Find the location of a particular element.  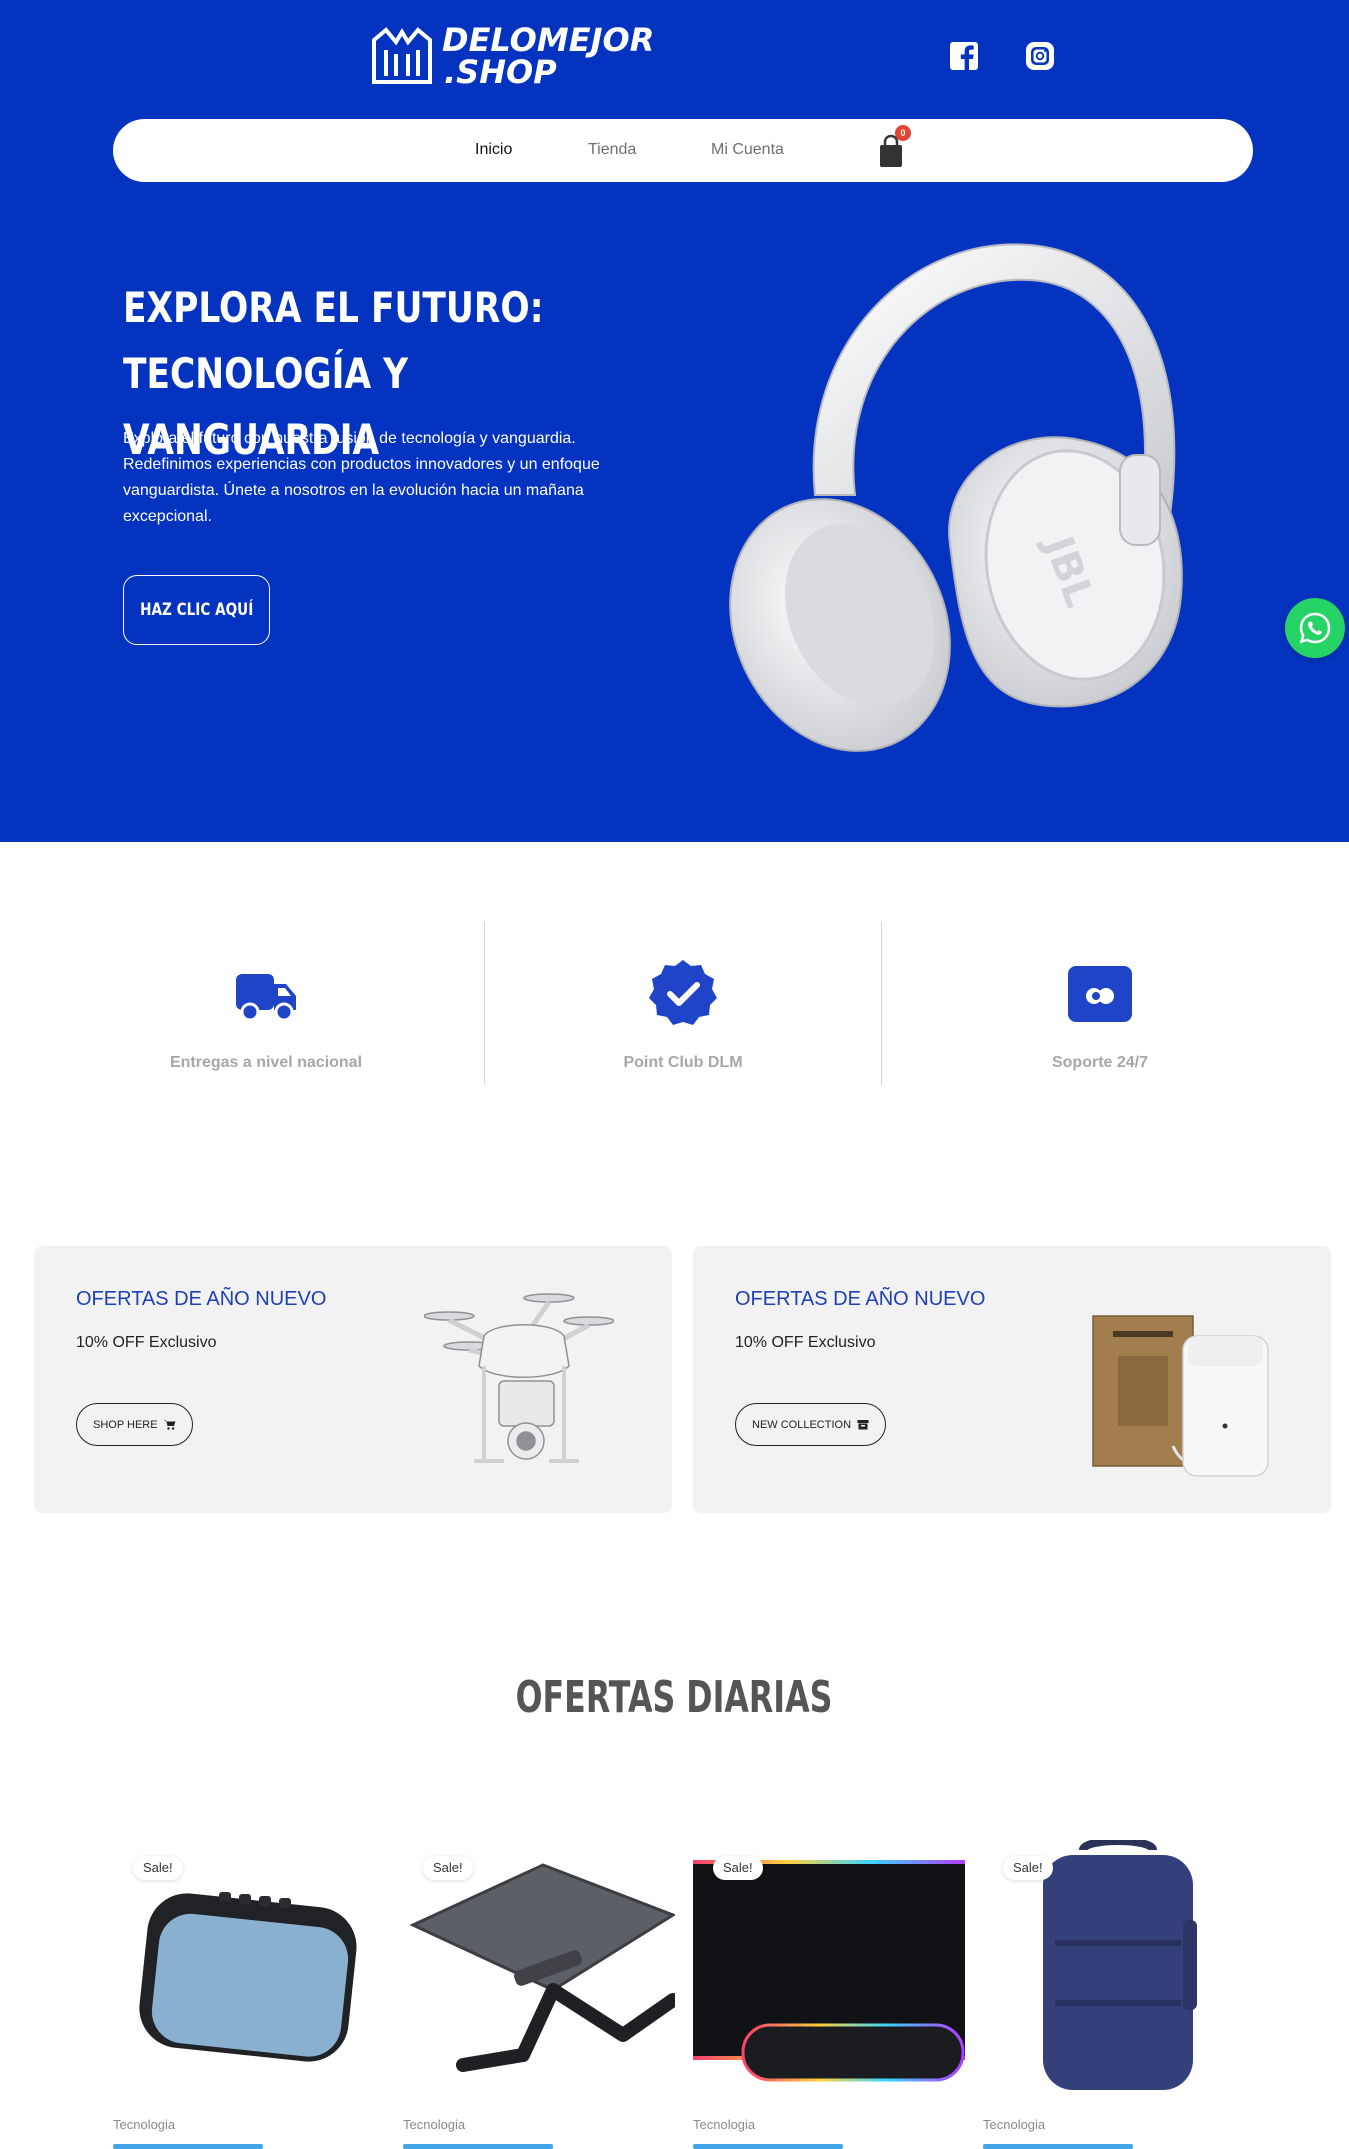

whatsapp-float-button is located at coordinates (1315, 628).